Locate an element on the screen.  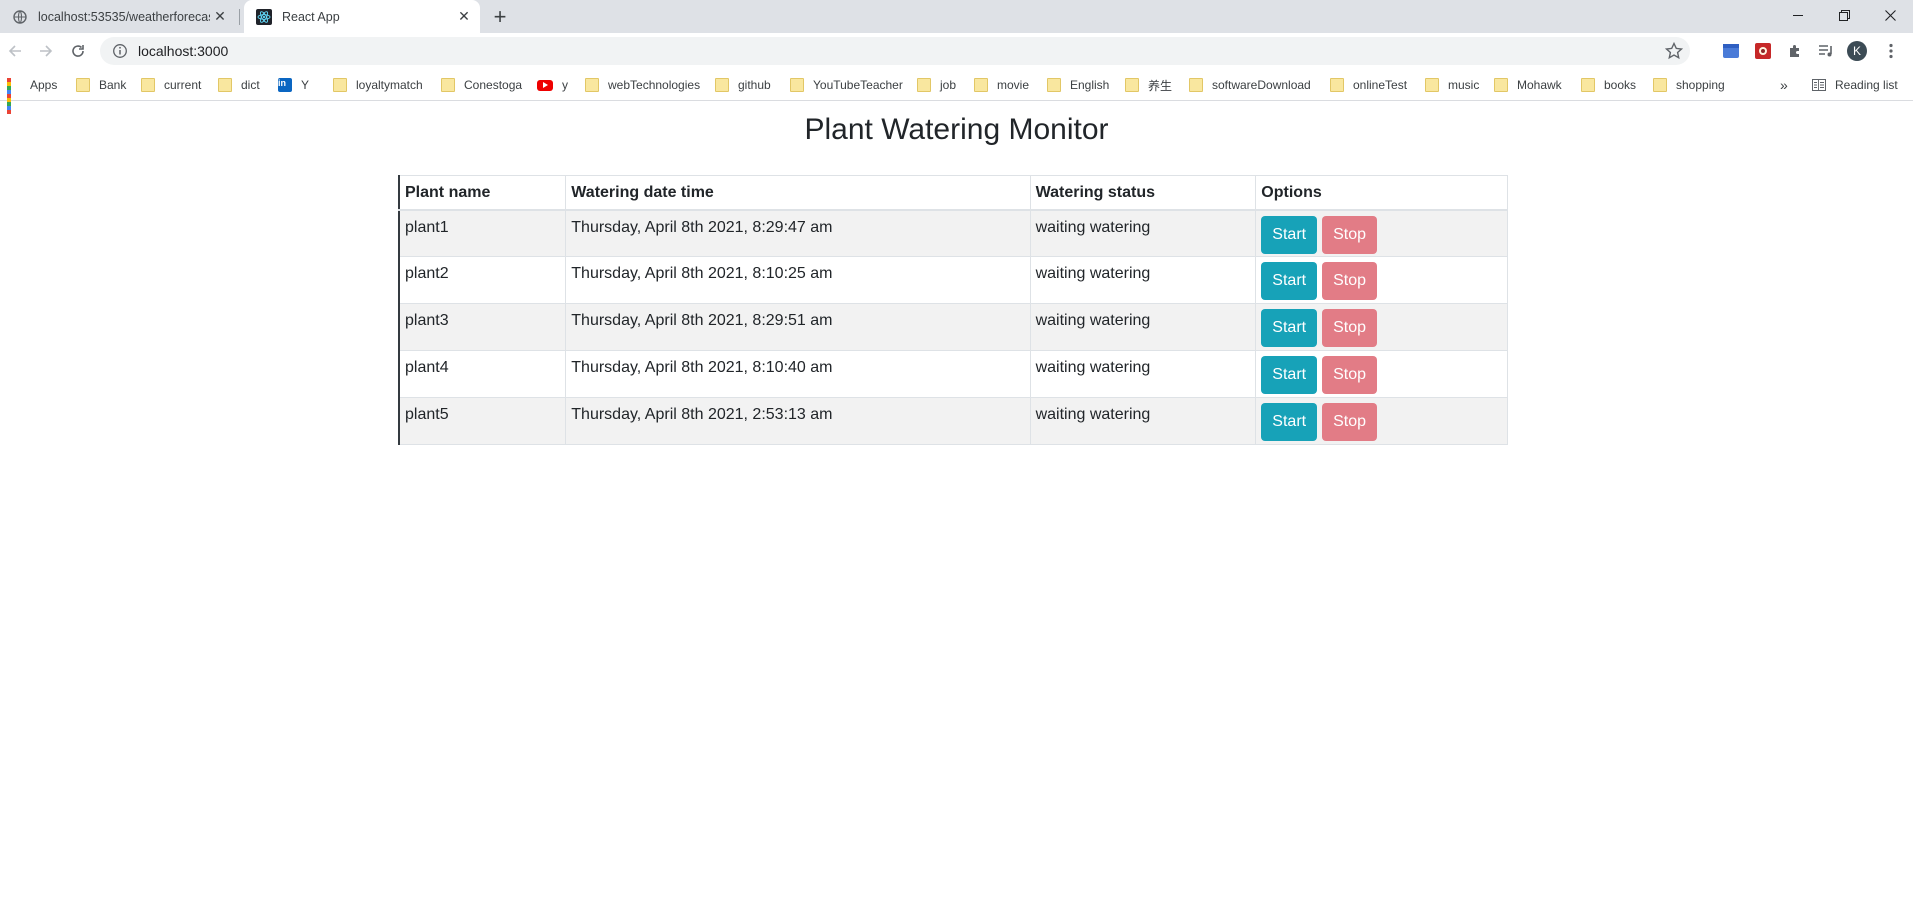
bookmark-books: books is located at coordinates (1608, 85).